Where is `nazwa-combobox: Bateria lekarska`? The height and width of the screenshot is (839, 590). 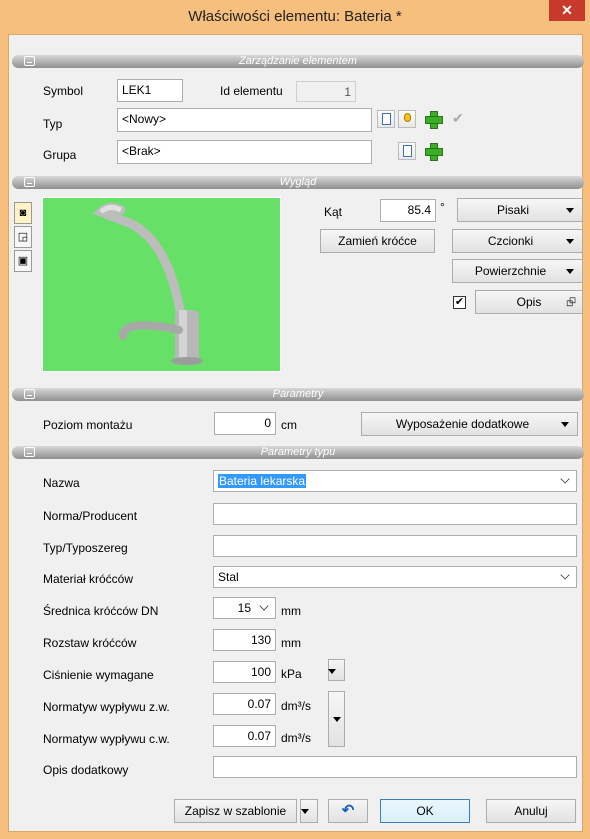
nazwa-combobox: Bateria lekarska is located at coordinates (395, 481).